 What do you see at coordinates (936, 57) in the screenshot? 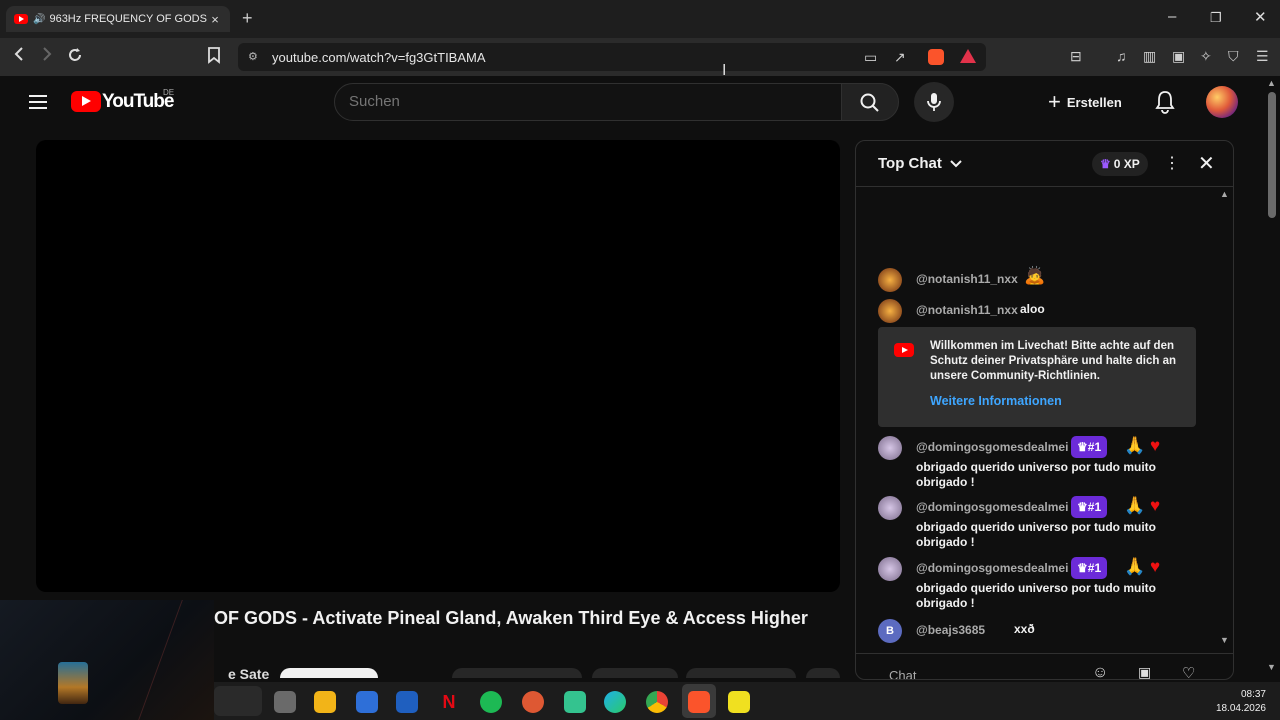
I see `brave-shields-icon` at bounding box center [936, 57].